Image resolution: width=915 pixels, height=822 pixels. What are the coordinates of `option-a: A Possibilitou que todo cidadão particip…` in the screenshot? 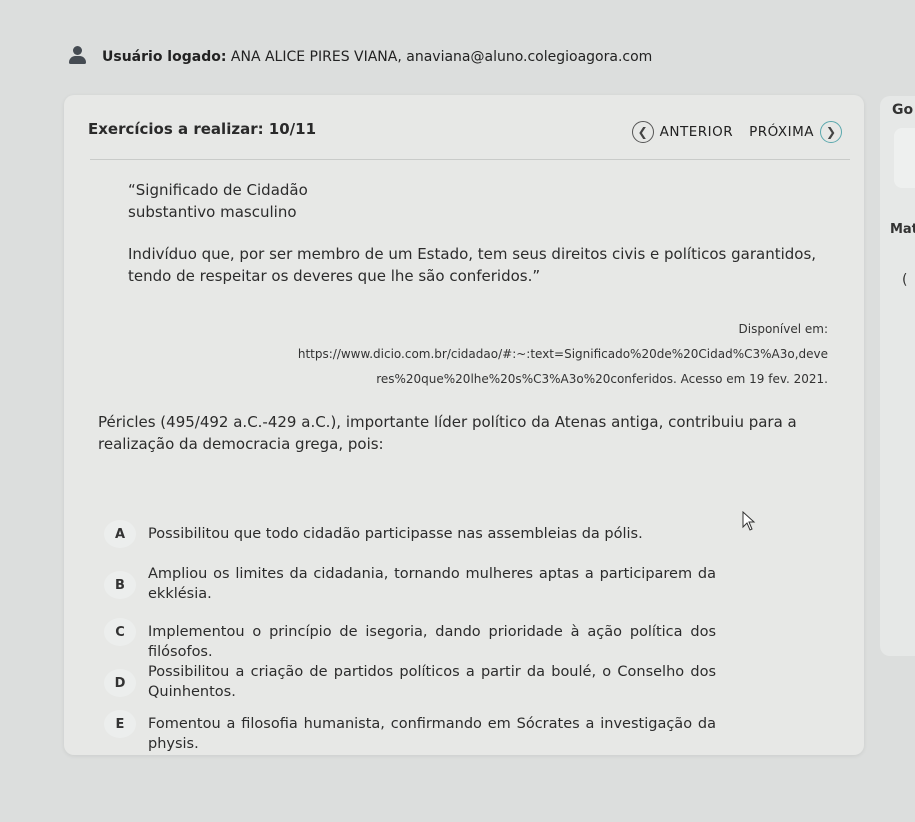 It's located at (410, 534).